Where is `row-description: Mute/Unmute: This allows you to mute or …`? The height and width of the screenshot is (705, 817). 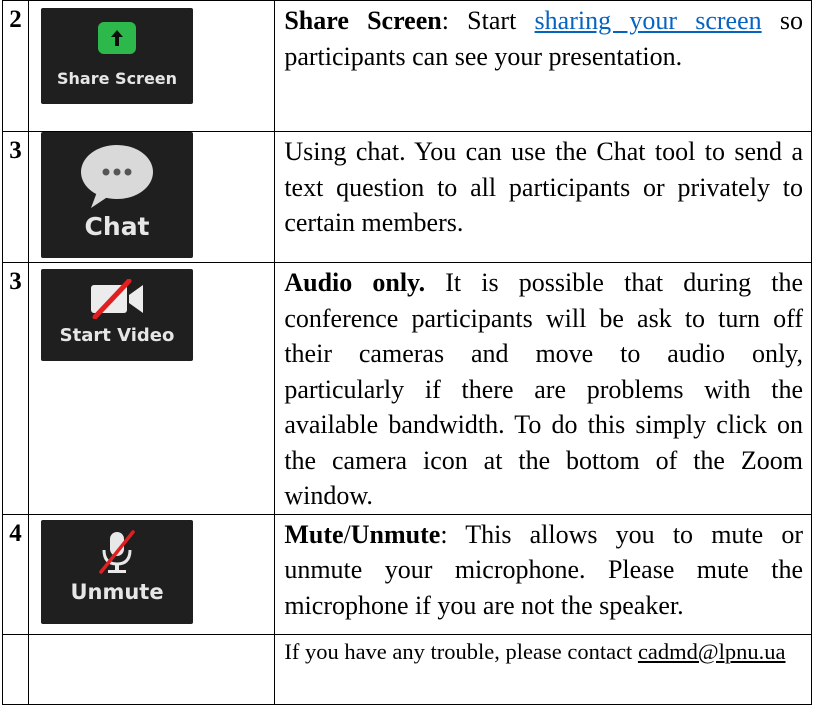 row-description: Mute/Unmute: This allows you to mute or … is located at coordinates (543, 574).